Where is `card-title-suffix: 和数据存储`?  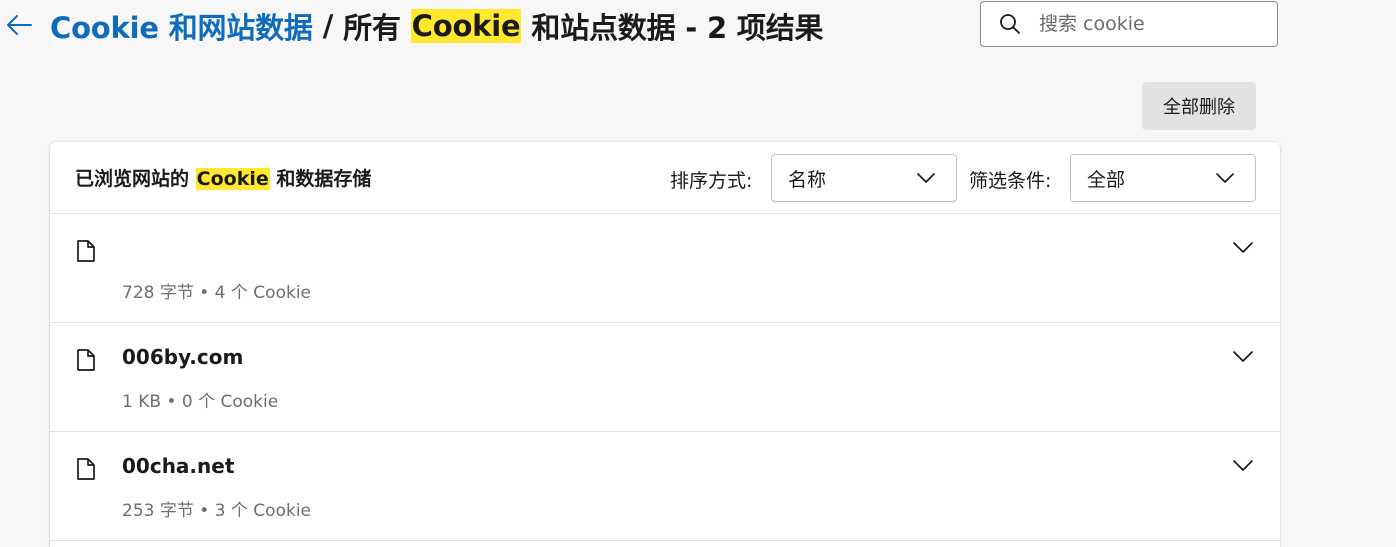 card-title-suffix: 和数据存储 is located at coordinates (324, 179).